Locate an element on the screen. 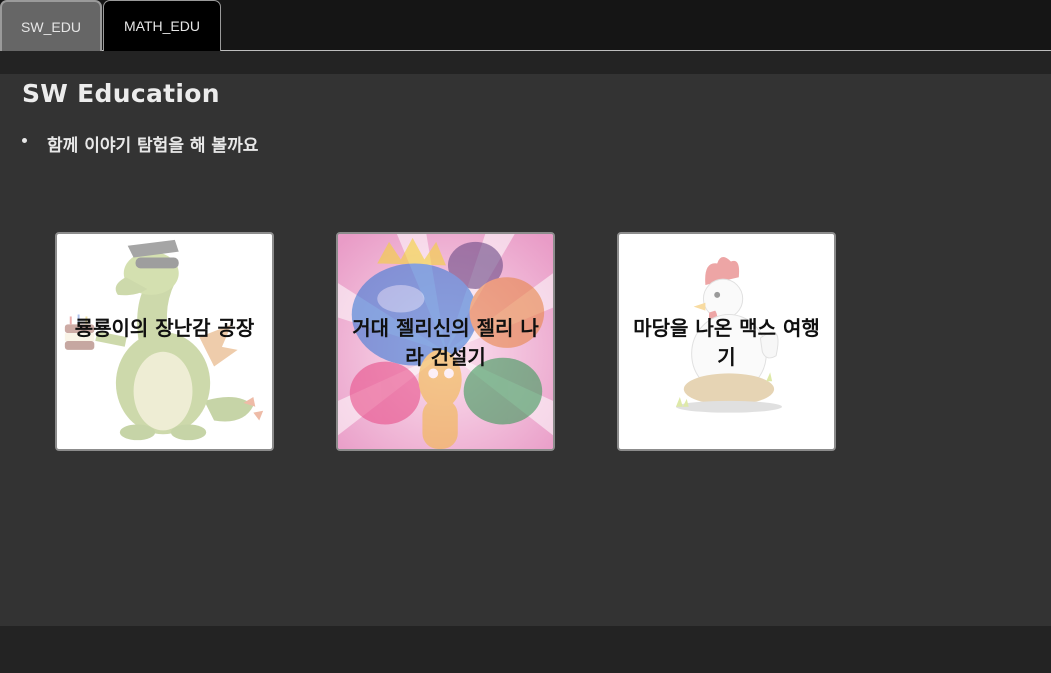 The image size is (1051, 673). story-card-max-journey: 마당을 나온 맥스 여행기 is located at coordinates (726, 341).